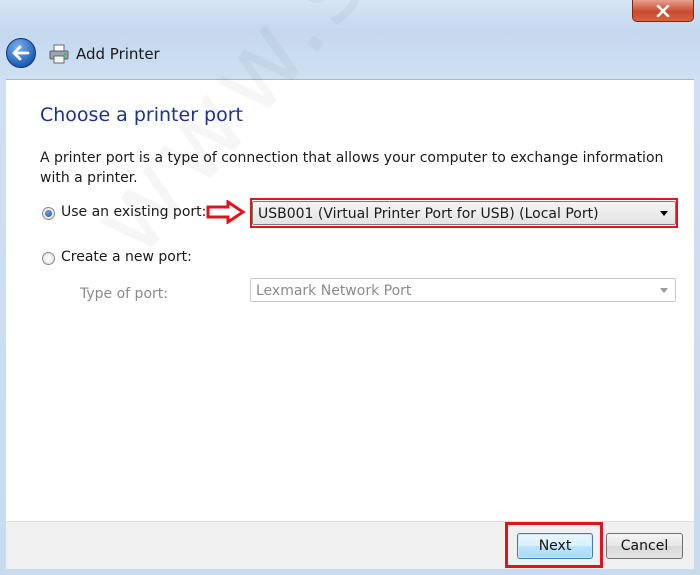 Image resolution: width=700 pixels, height=575 pixels. Describe the element at coordinates (334, 291) in the screenshot. I see `port-type-value: Lexmark Network Port` at that location.